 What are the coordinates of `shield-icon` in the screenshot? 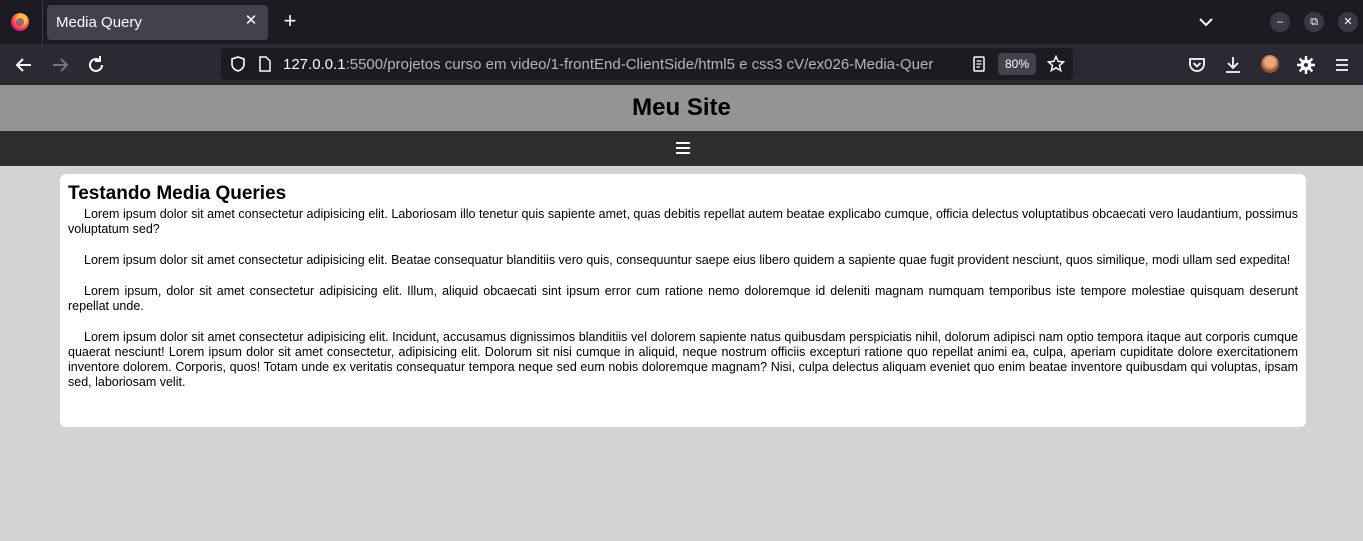 It's located at (238, 64).